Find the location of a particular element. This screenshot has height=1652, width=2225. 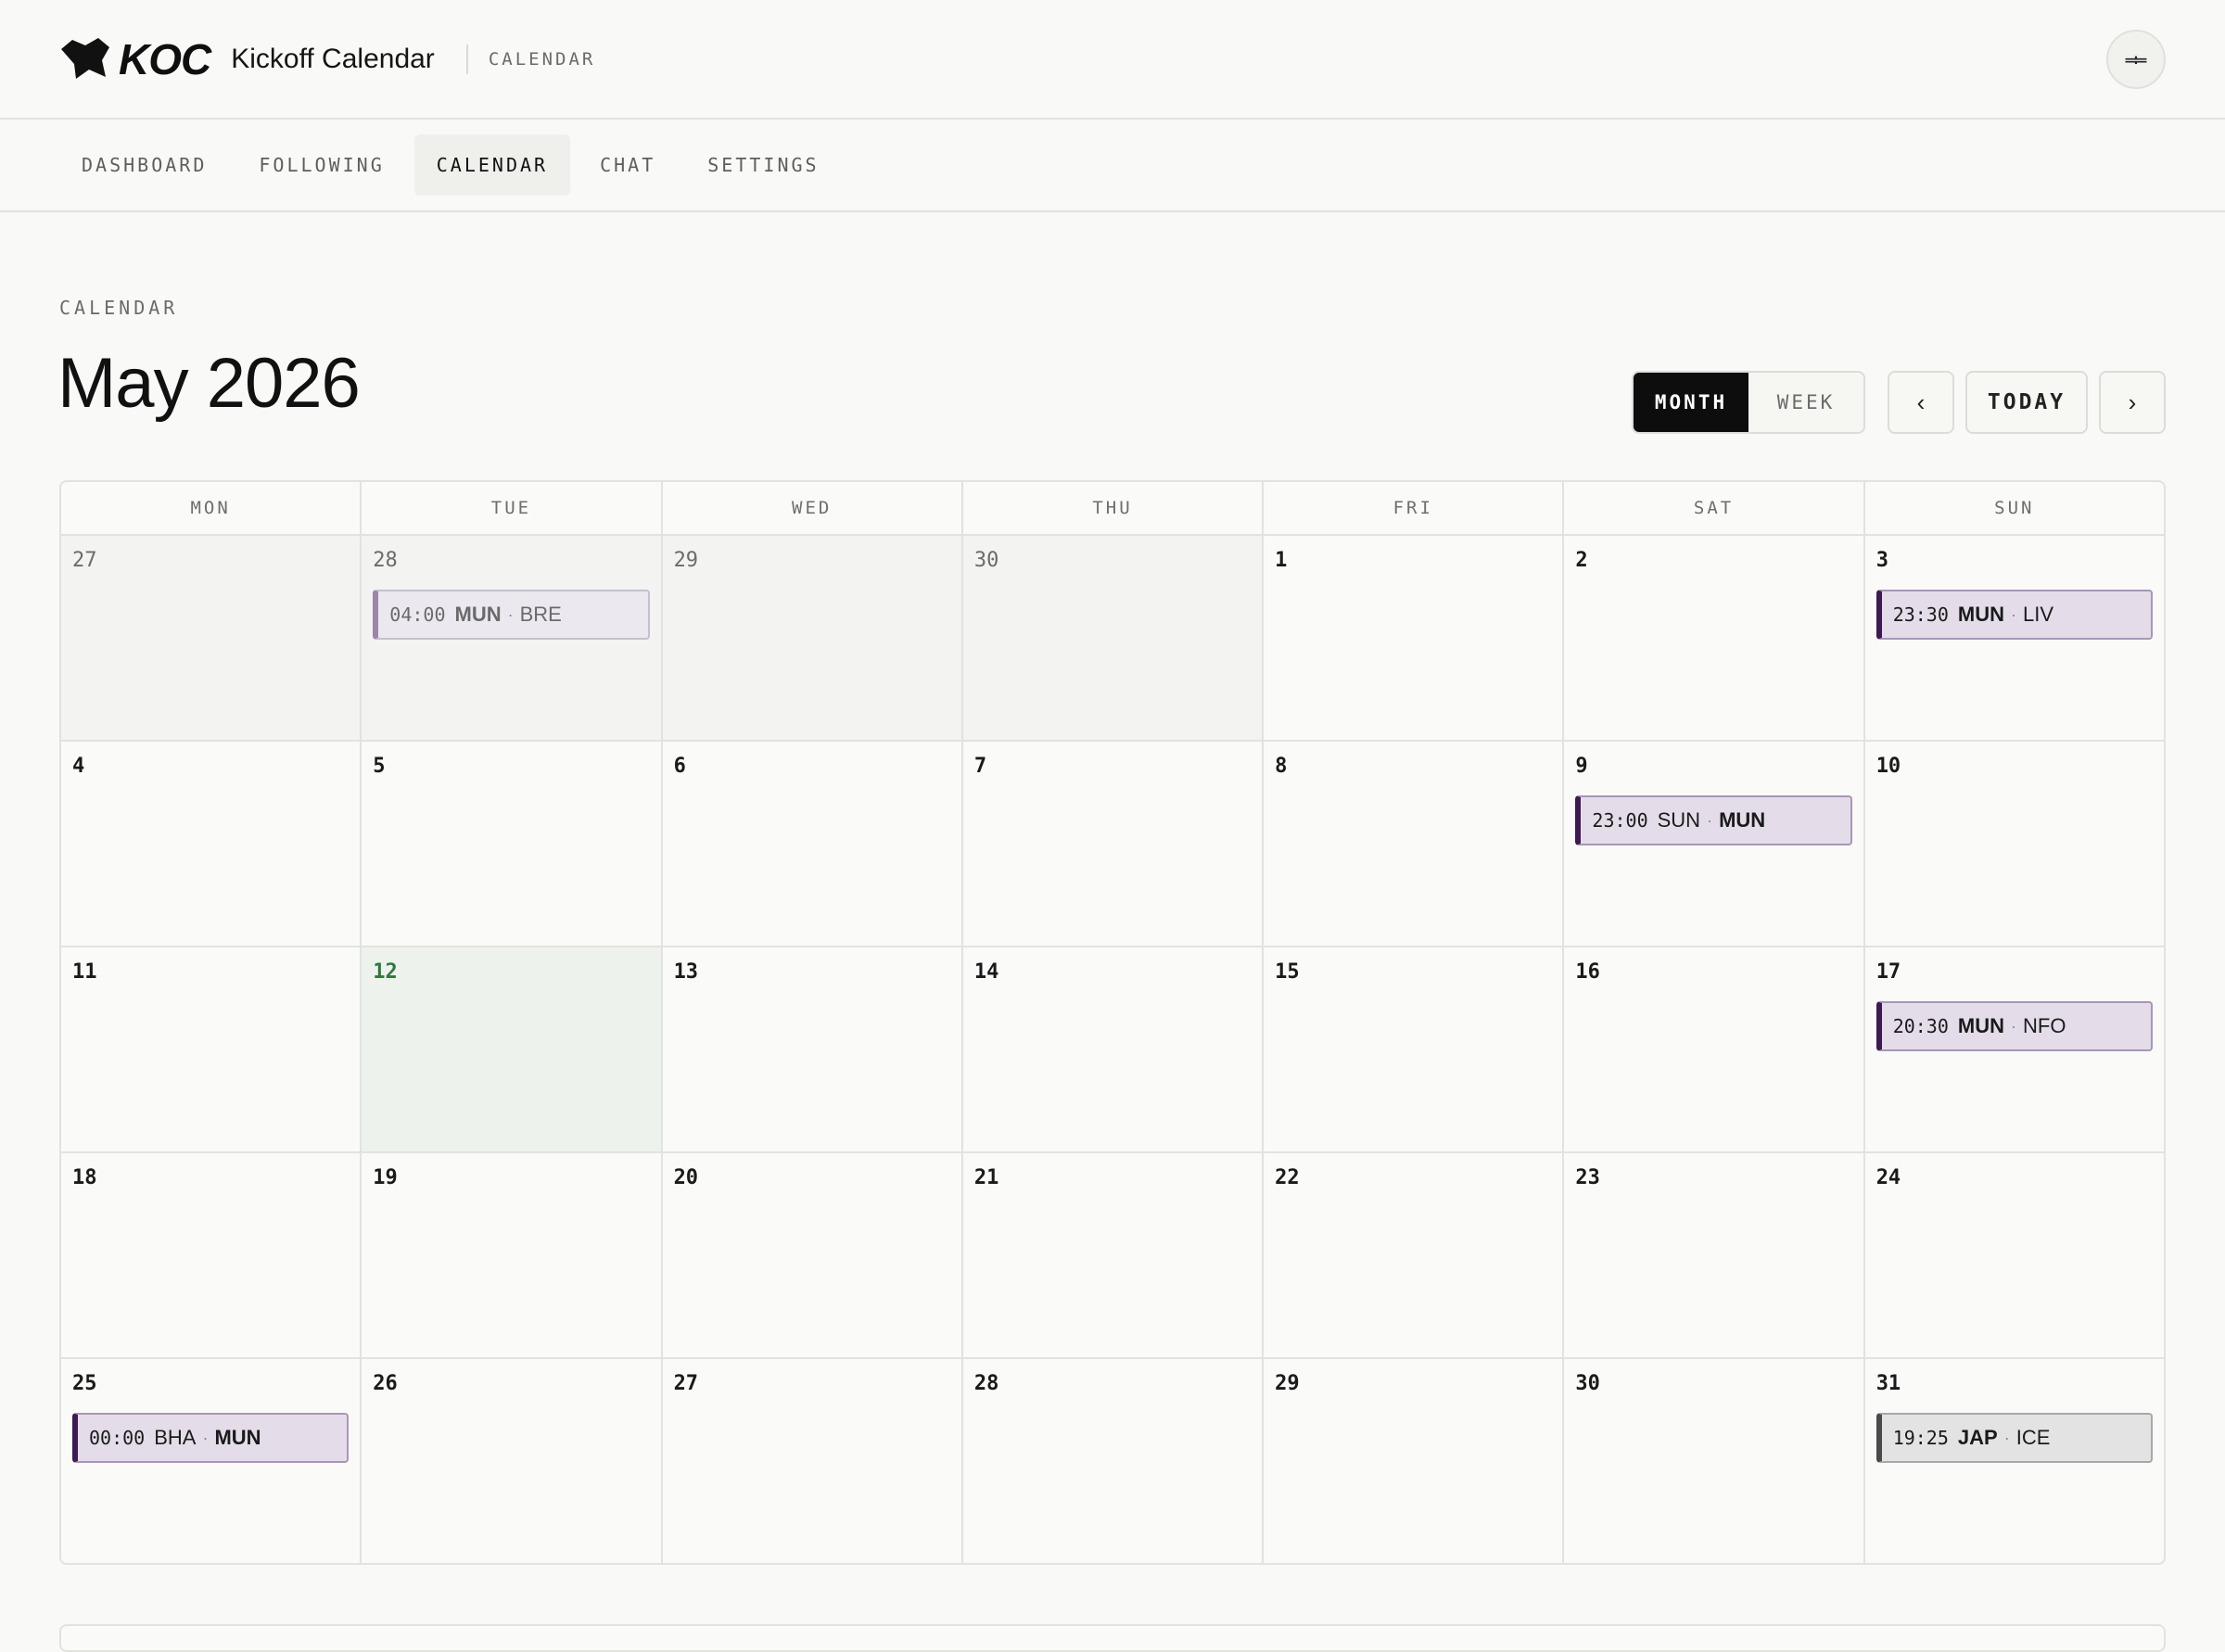

weekday-fri: FRI is located at coordinates (1414, 508).